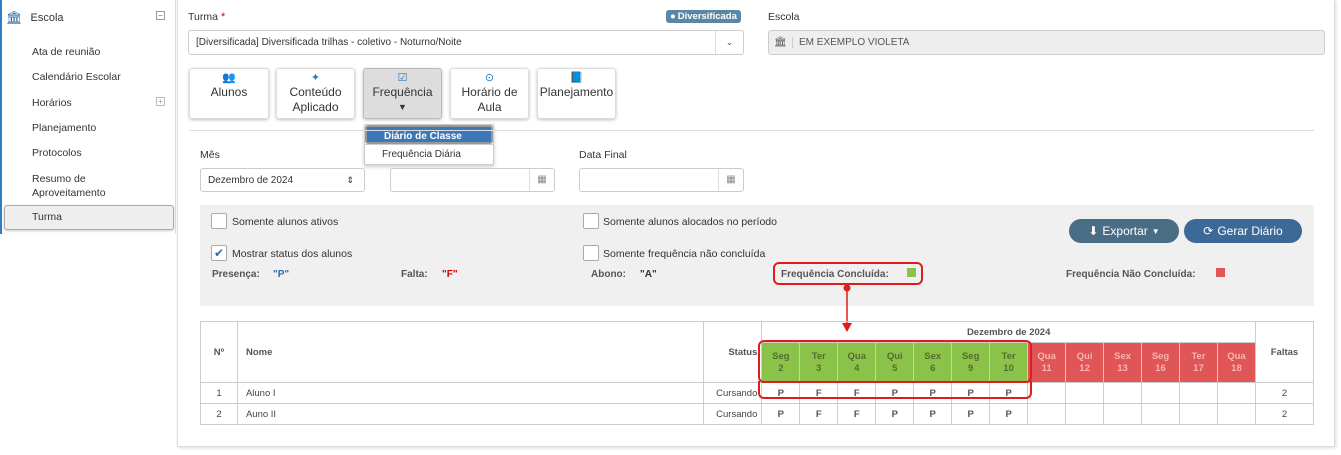 The height and width of the screenshot is (455, 1341). What do you see at coordinates (292, 254) in the screenshot?
I see `cb-label: Mostrar status dos alunos` at bounding box center [292, 254].